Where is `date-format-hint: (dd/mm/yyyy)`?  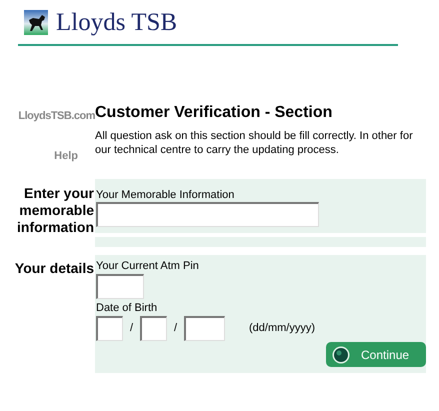 date-format-hint: (dd/mm/yyyy) is located at coordinates (282, 328).